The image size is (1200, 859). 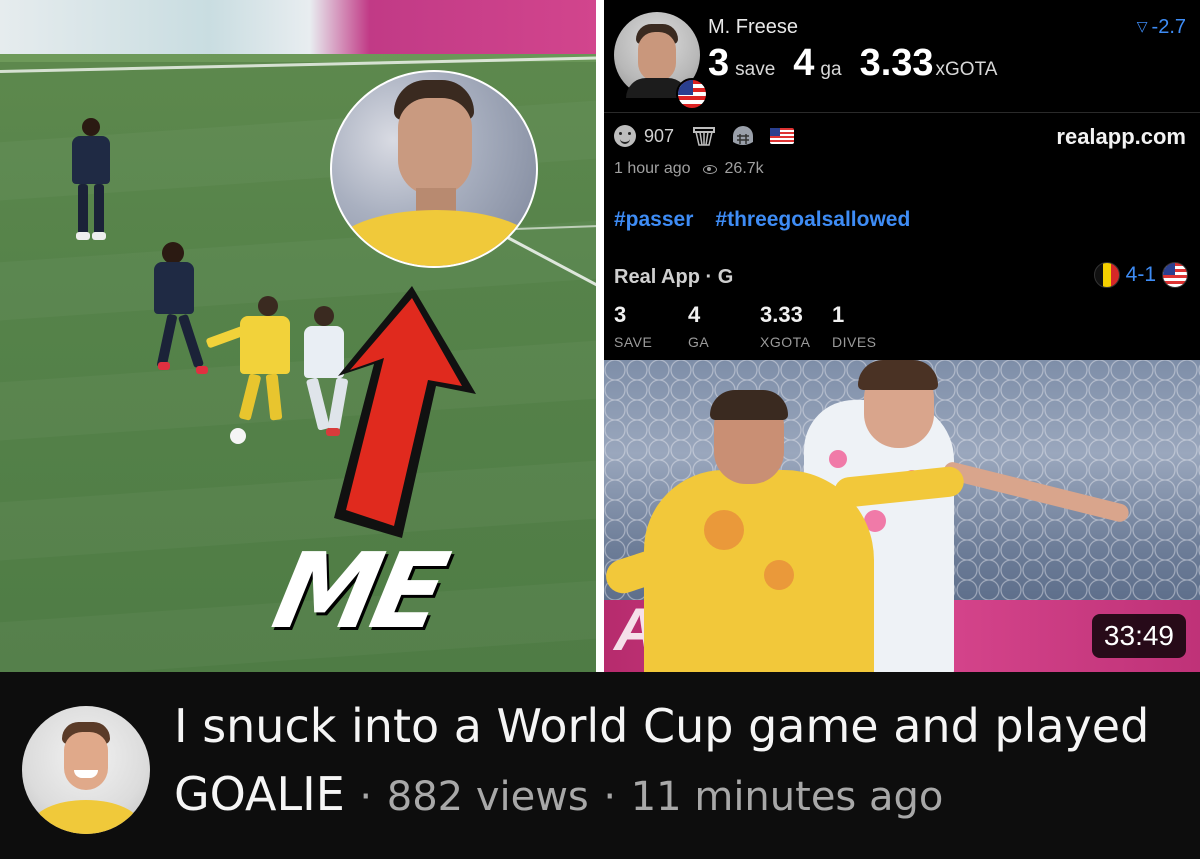 What do you see at coordinates (854, 326) in the screenshot?
I see `stat-dives: 1 DIVES` at bounding box center [854, 326].